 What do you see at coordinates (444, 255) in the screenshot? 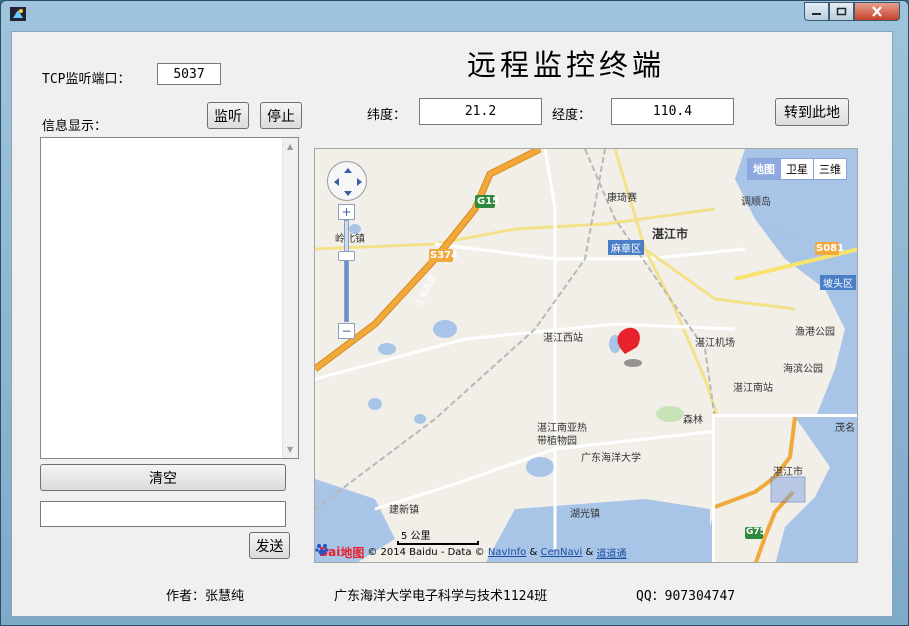
I see `road-label-s374: S374` at bounding box center [444, 255].